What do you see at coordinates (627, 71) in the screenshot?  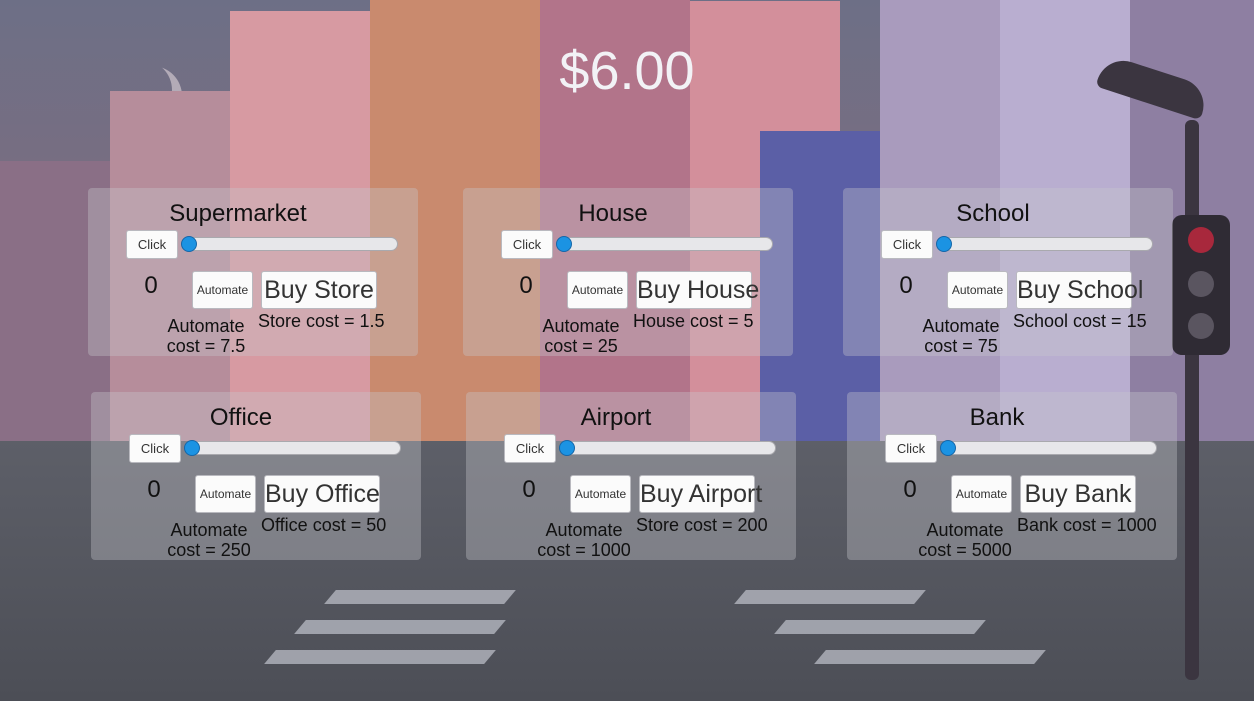 I see `money-display: $6.00` at bounding box center [627, 71].